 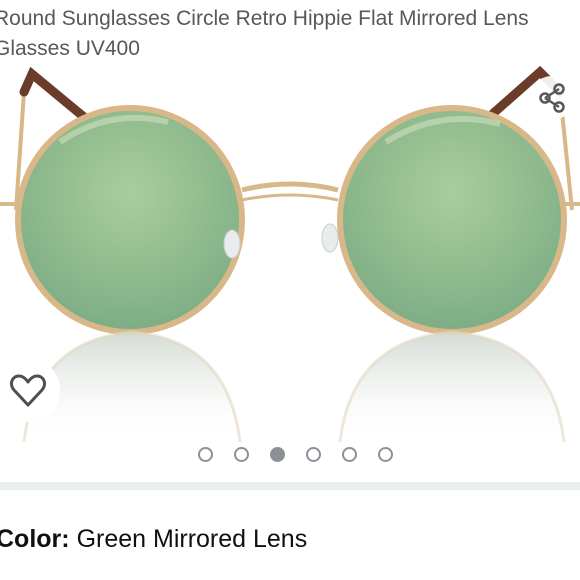 I want to click on share-icon, so click(x=552, y=98).